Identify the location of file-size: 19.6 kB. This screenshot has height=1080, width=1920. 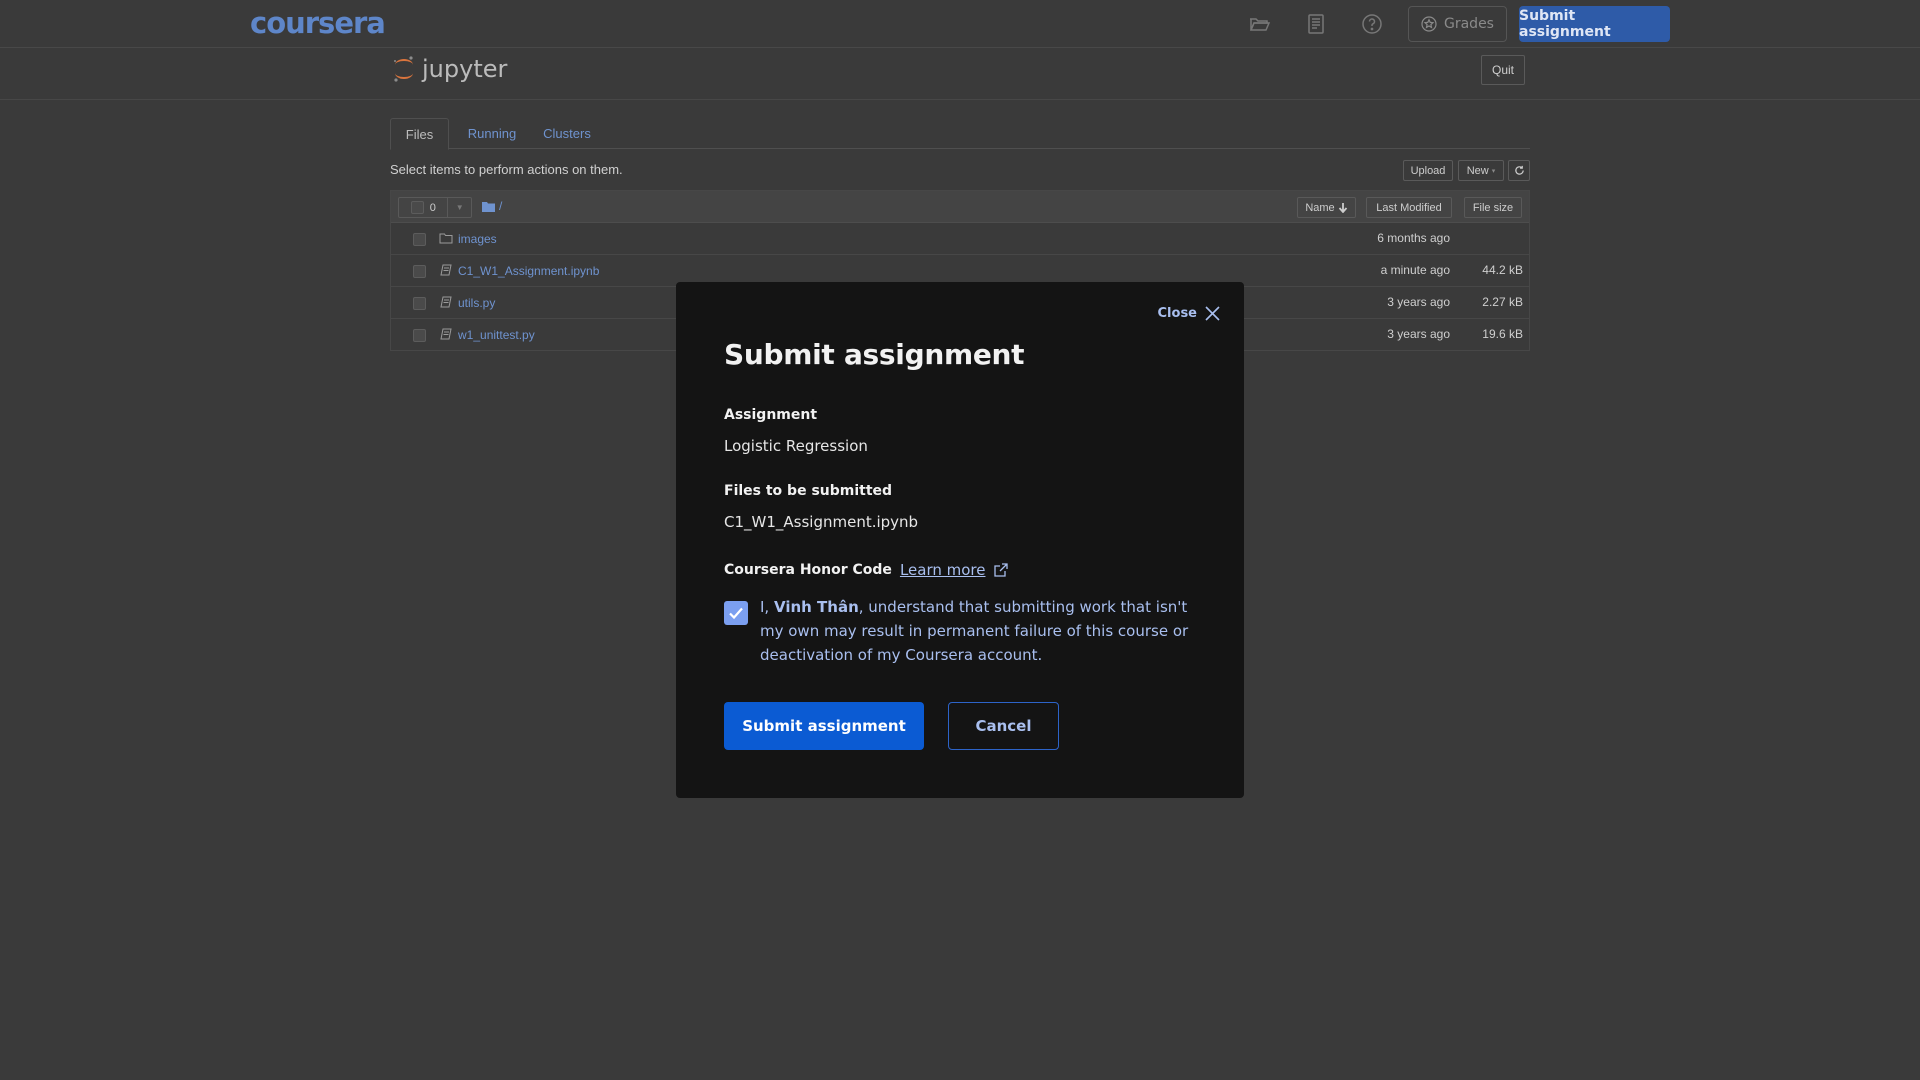
(1502, 334).